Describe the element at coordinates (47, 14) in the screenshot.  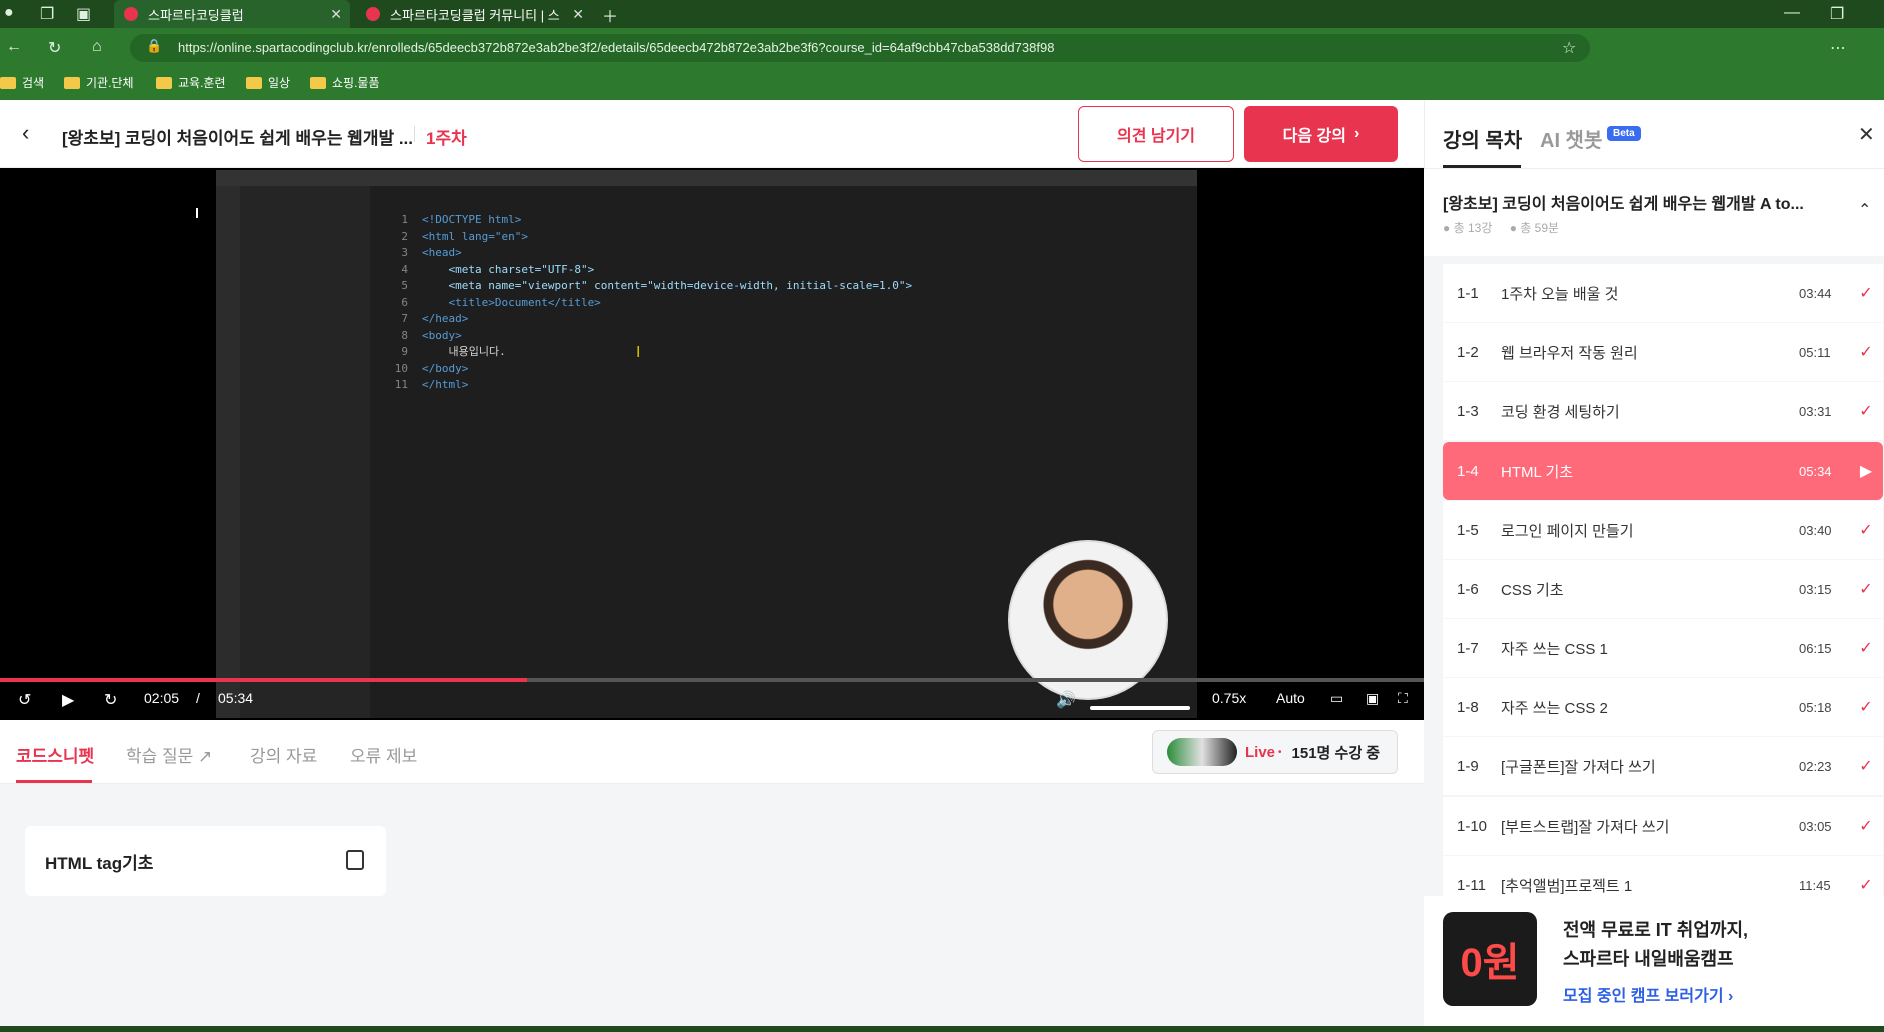
I see `workspaces-icon: ❐` at that location.